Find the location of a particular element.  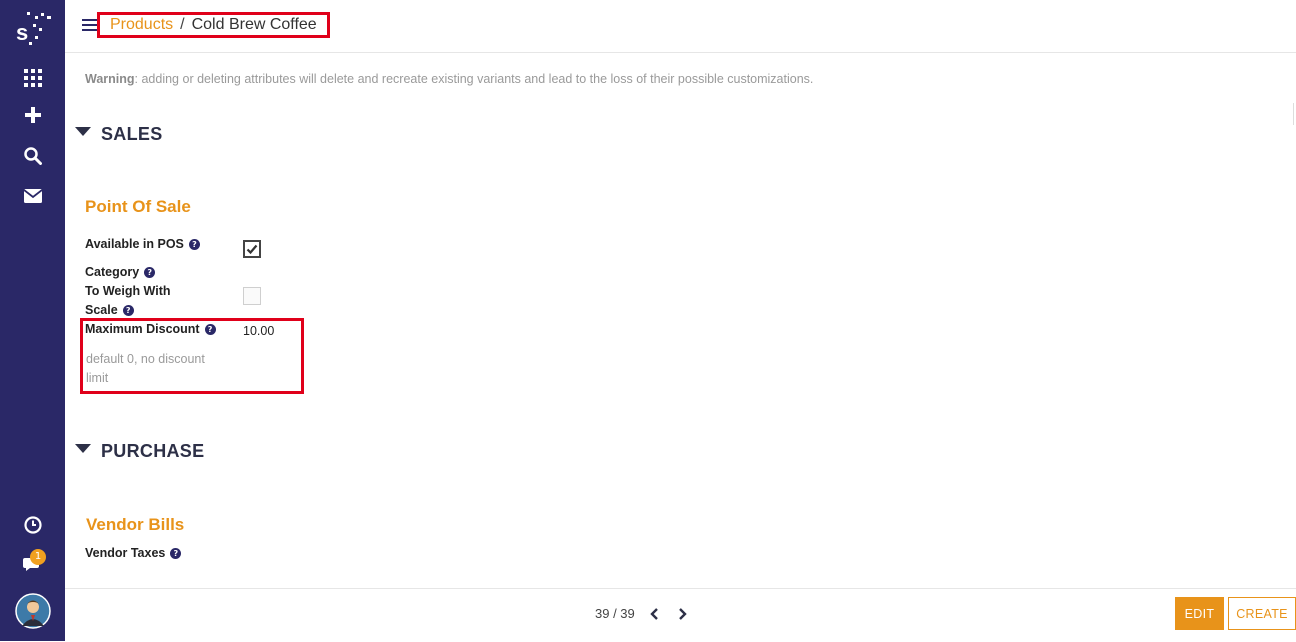

mail-icon is located at coordinates (32, 196).